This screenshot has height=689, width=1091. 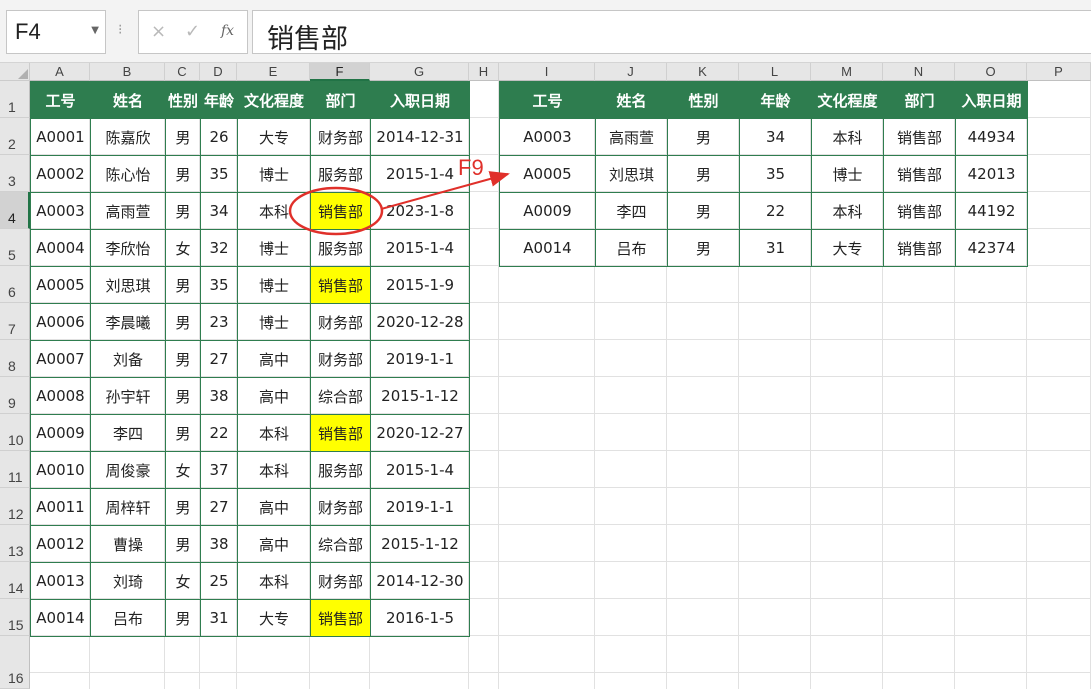 I want to click on select-all-button, so click(x=15, y=72).